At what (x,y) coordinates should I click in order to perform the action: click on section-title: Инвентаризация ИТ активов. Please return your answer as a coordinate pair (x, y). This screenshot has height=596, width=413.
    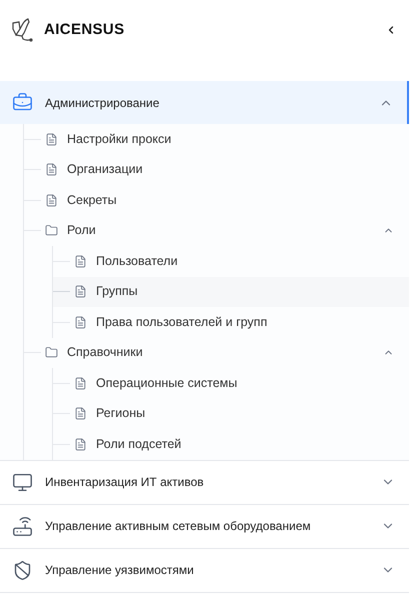
    Looking at the image, I should click on (124, 482).